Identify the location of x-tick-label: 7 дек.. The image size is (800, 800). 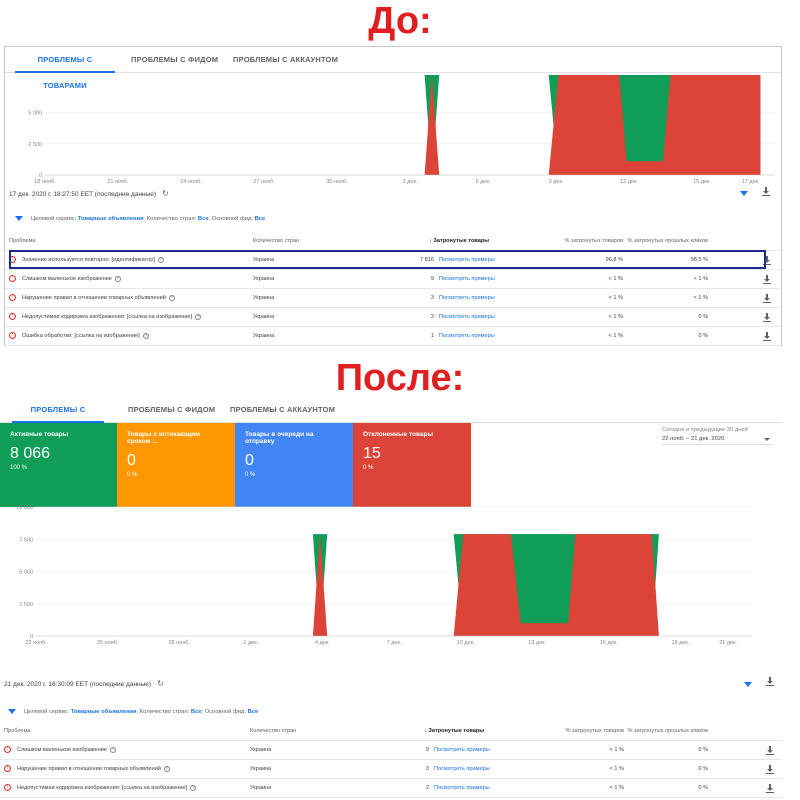
(394, 643).